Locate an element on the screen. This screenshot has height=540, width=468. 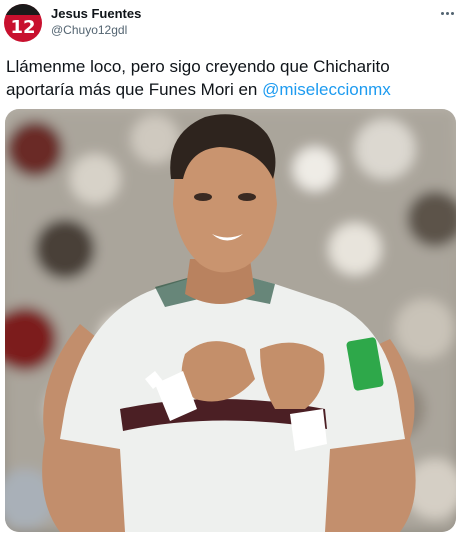
tweet-footer-partial is located at coordinates (81, 537).